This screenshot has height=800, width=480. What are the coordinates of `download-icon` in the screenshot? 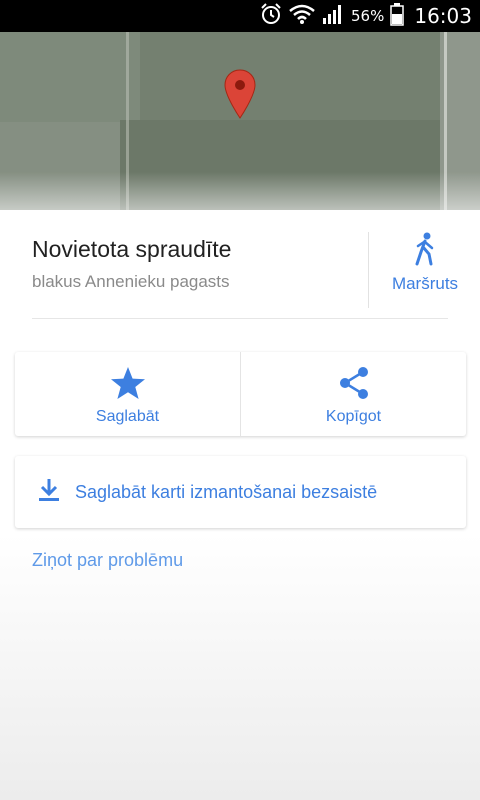 It's located at (38, 492).